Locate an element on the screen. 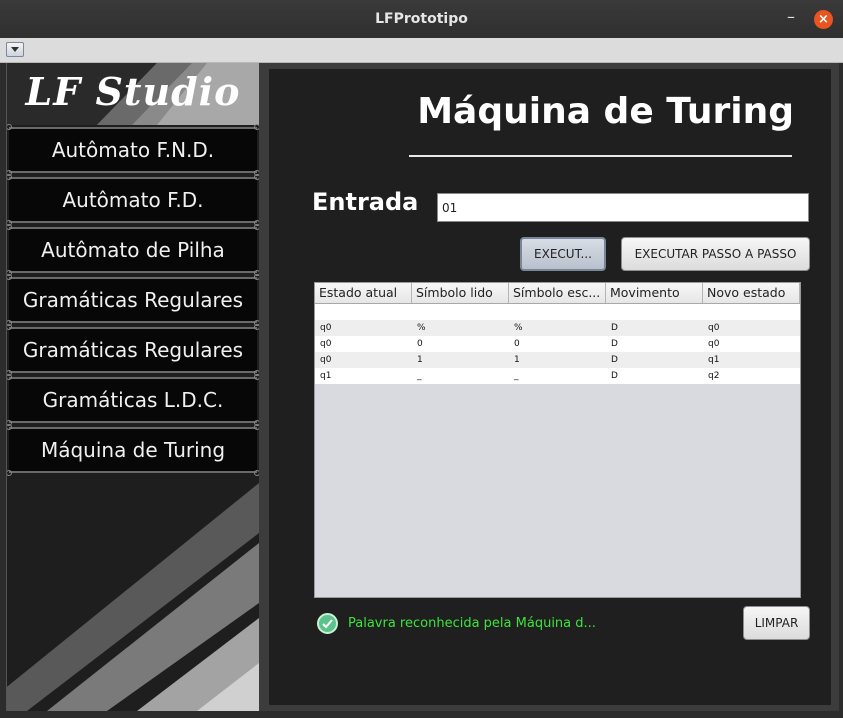 The image size is (843, 718). table-row is located at coordinates (557, 312).